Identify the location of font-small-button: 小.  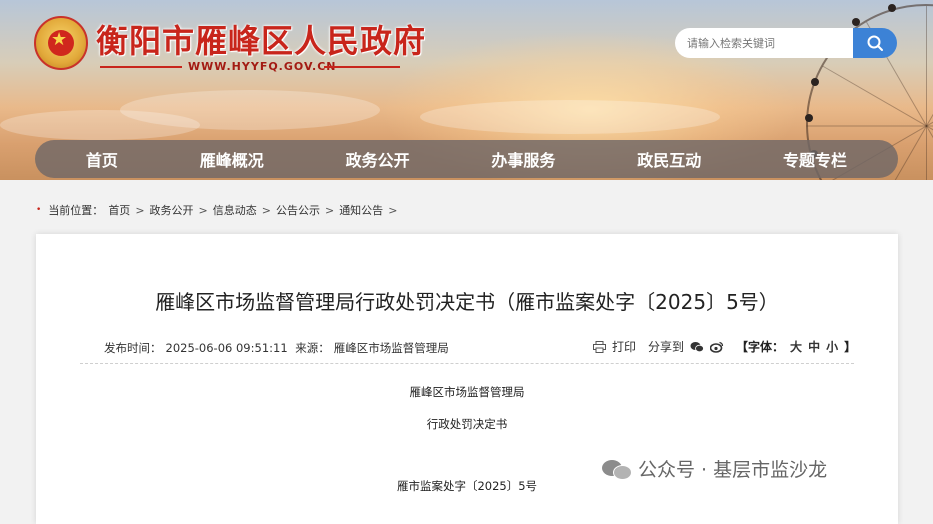
(832, 346).